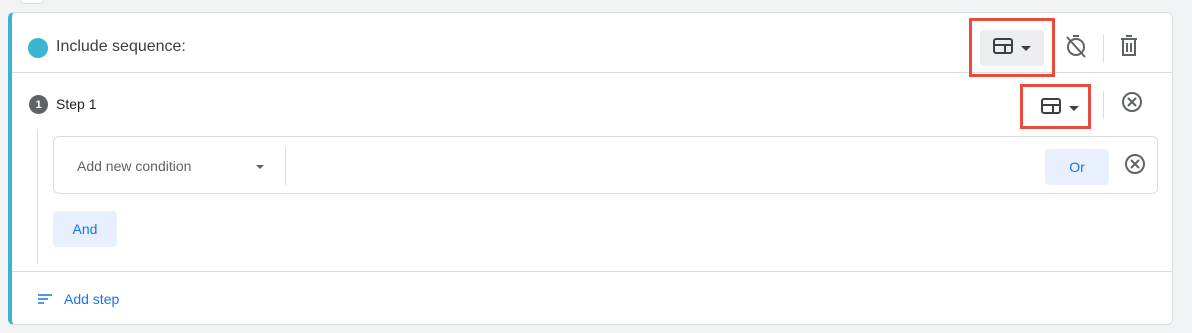  I want to click on trash-icon, so click(1129, 48).